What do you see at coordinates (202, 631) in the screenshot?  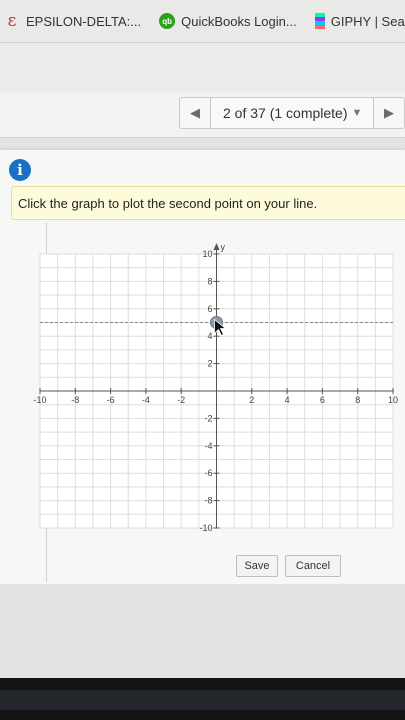 I see `page-footer-area` at bounding box center [202, 631].